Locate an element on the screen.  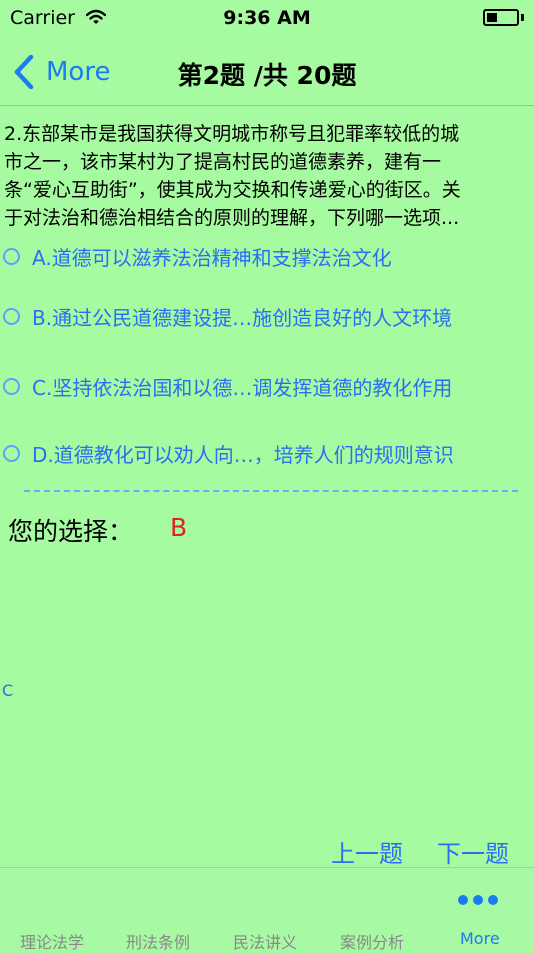
more-icon is located at coordinates (478, 900).